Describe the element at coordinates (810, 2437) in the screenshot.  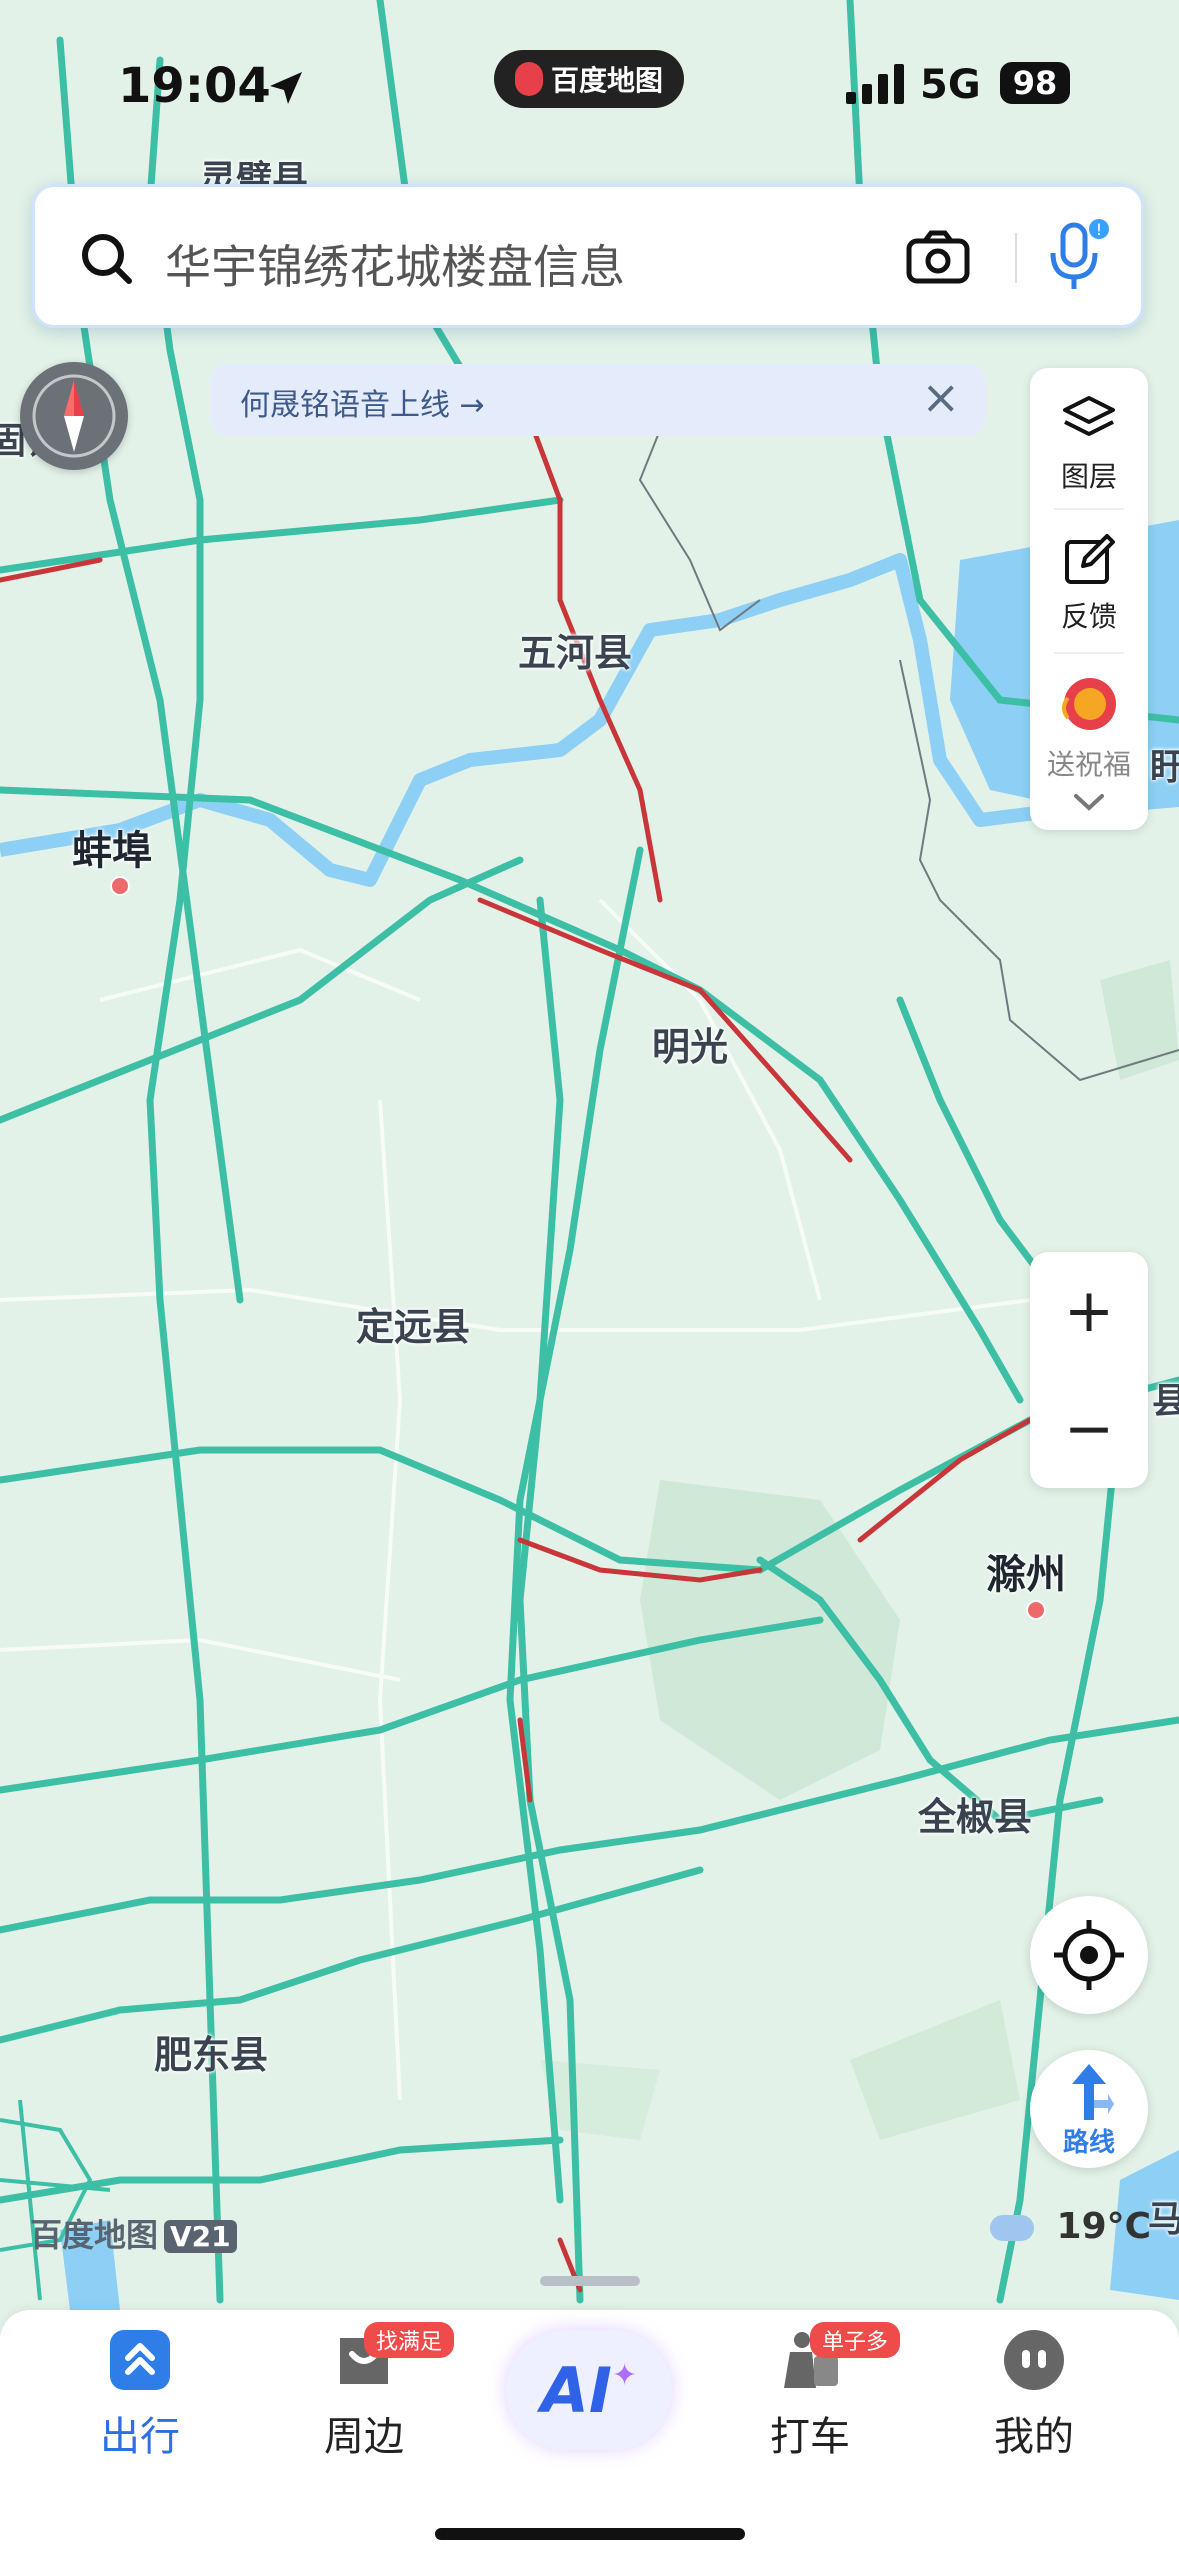
I see `nav-label: 打车` at that location.